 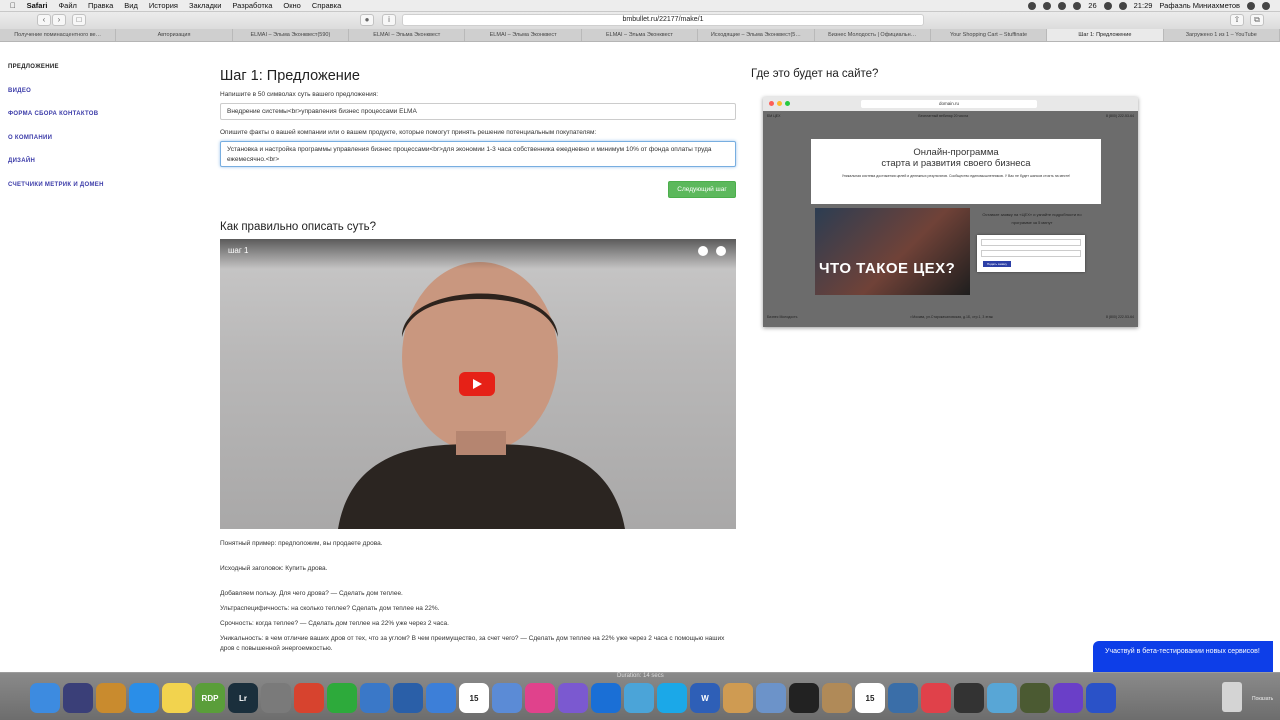 I want to click on menu-help: Справка, so click(x=326, y=5).